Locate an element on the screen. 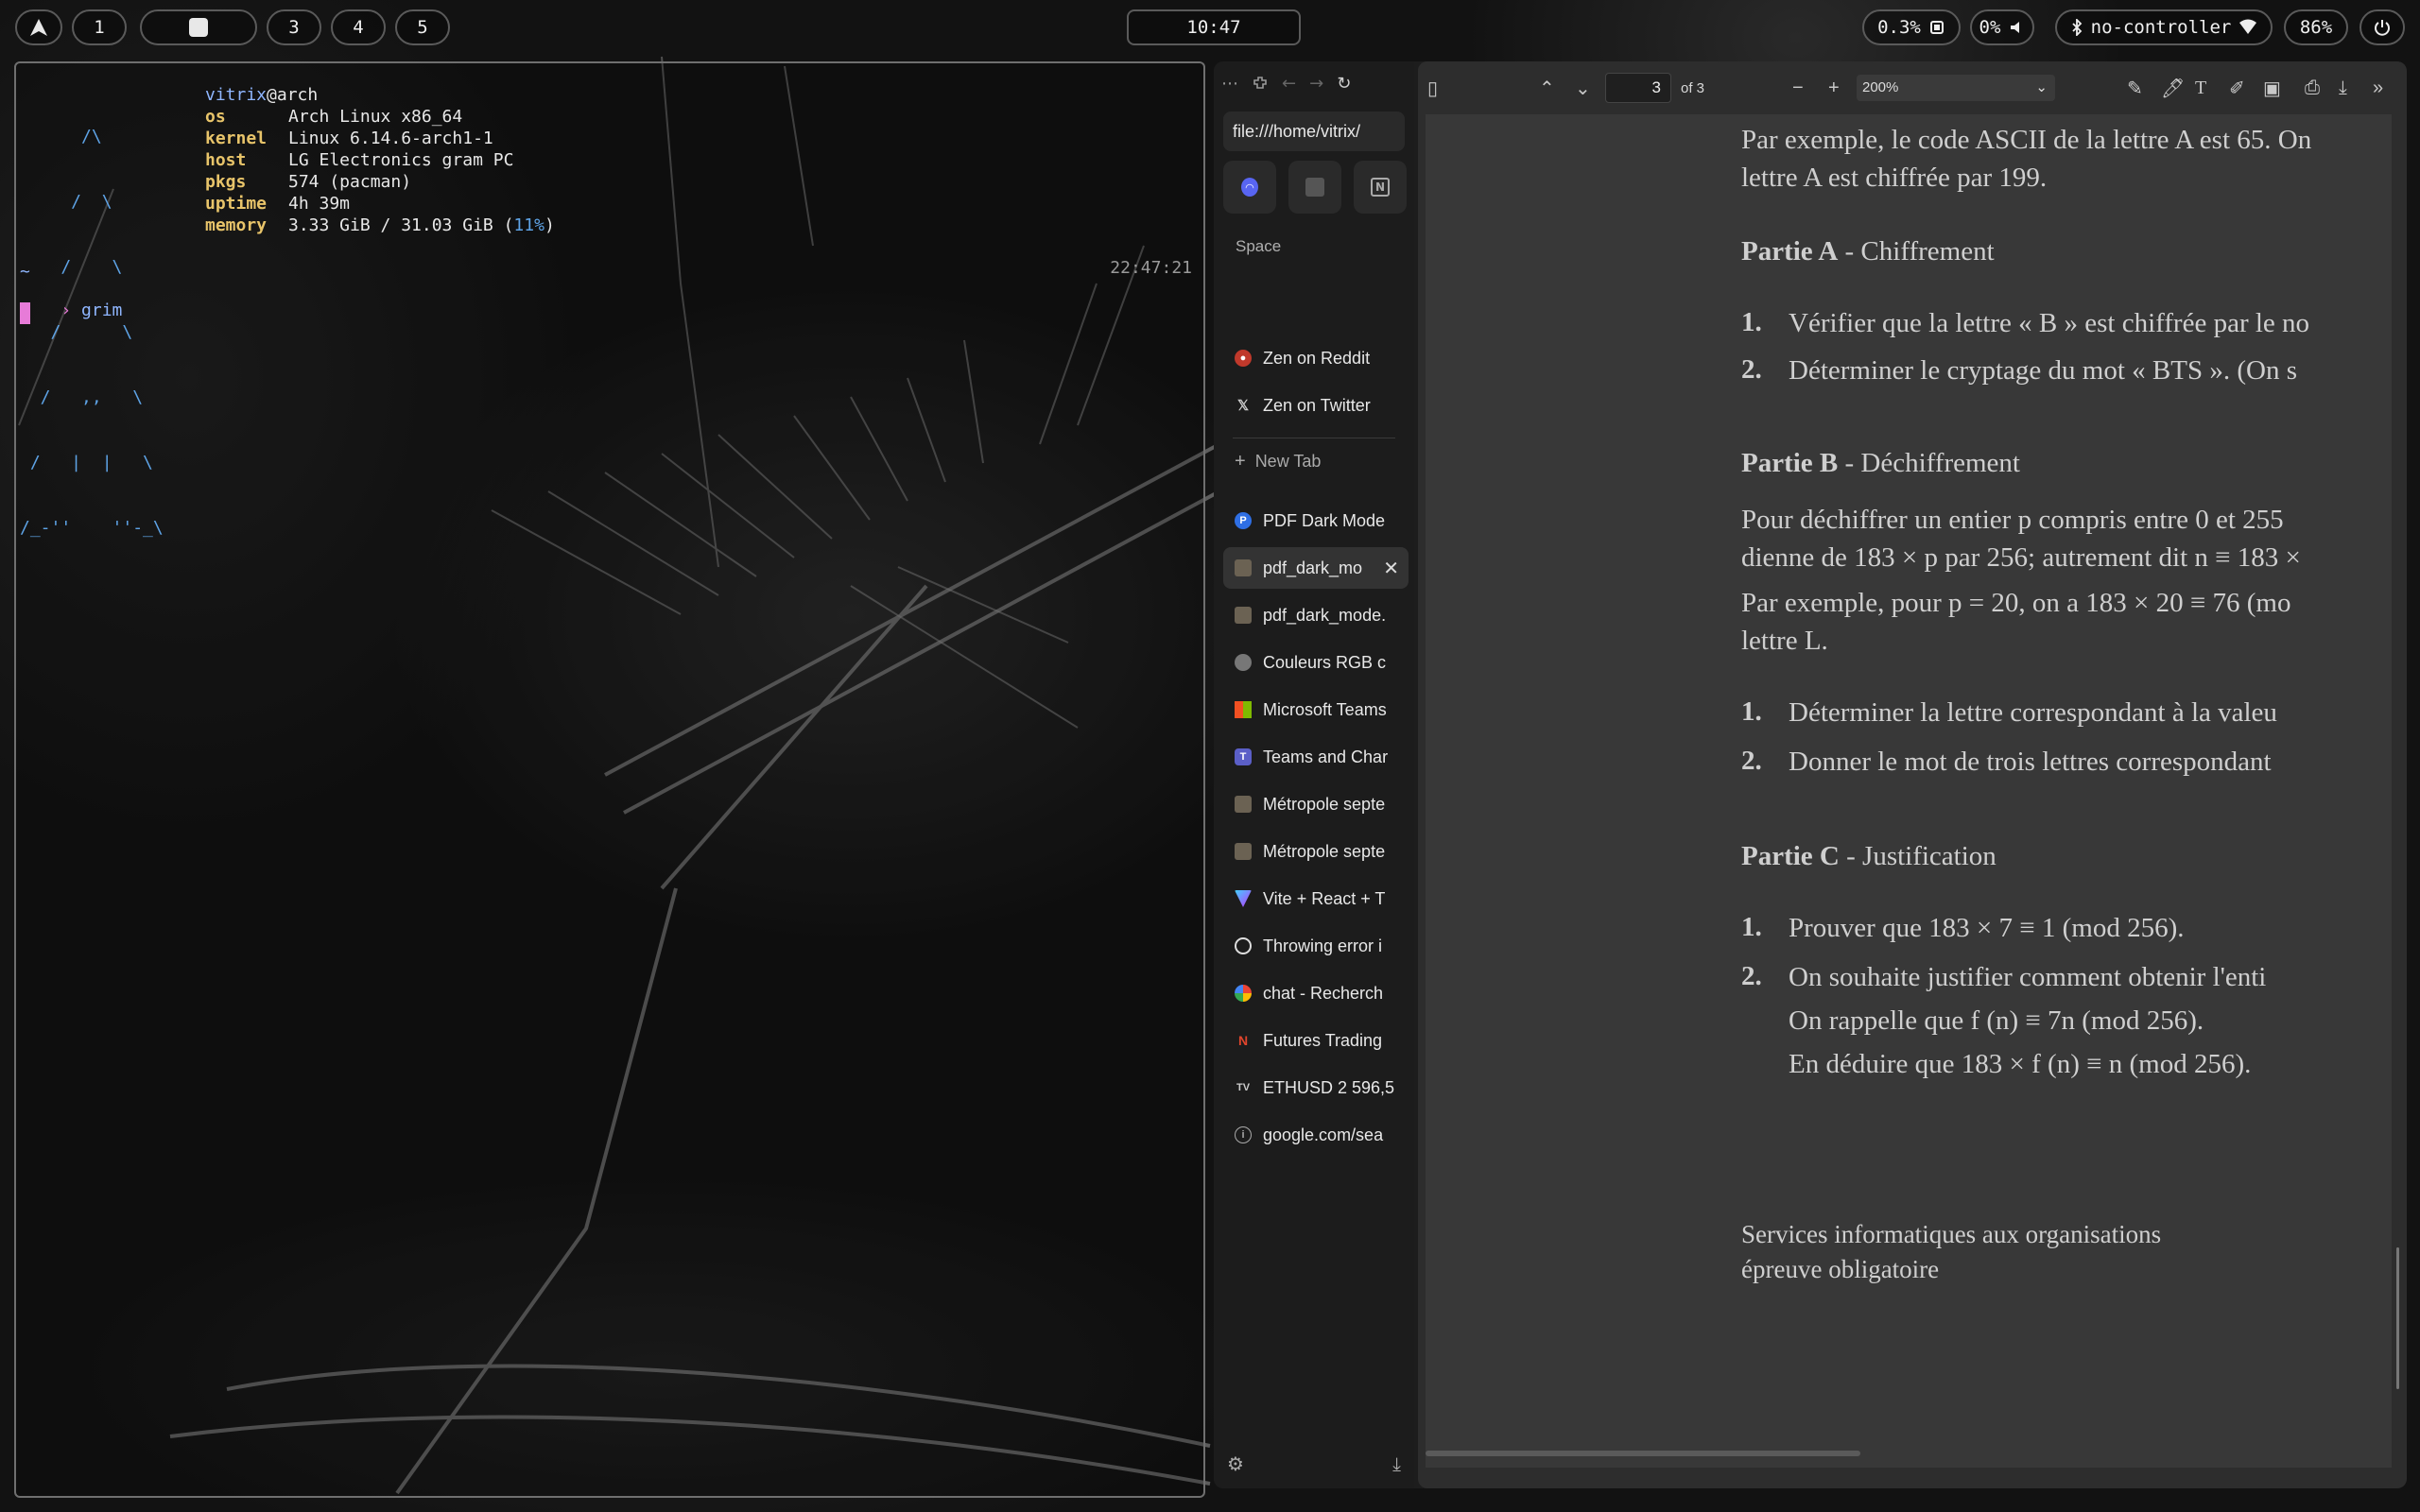  volume-indicator: 0% is located at coordinates (2002, 27).